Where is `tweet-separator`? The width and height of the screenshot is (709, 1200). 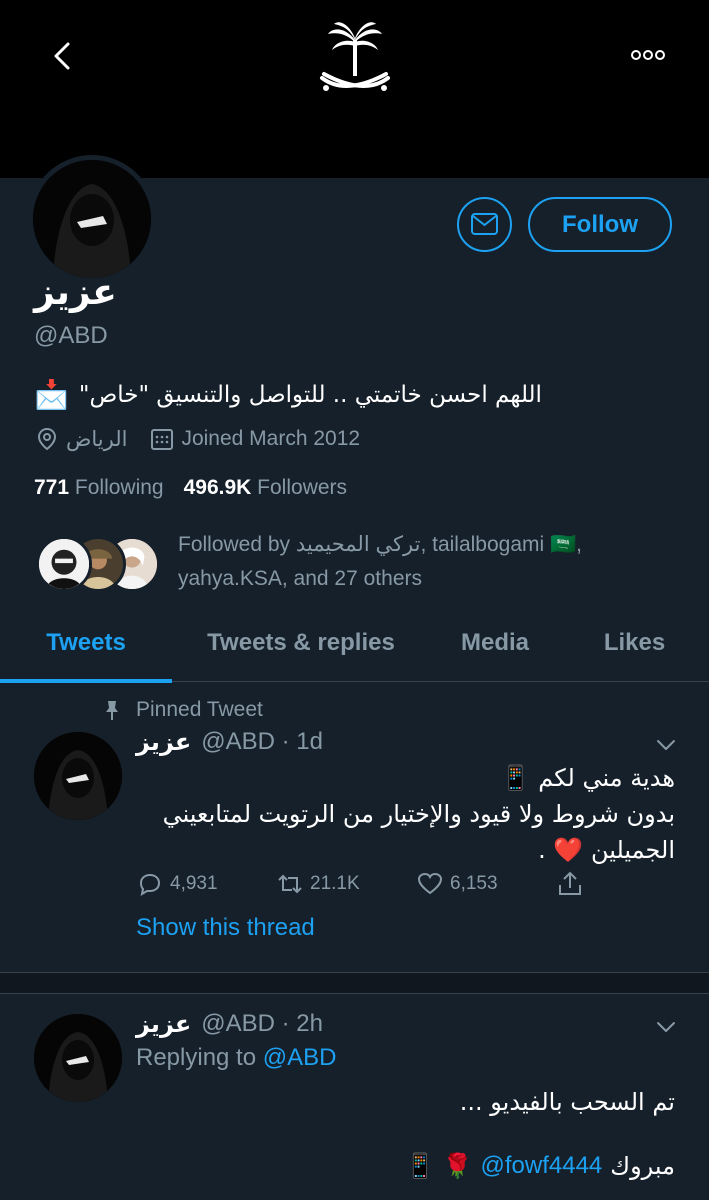
tweet-separator is located at coordinates (354, 983).